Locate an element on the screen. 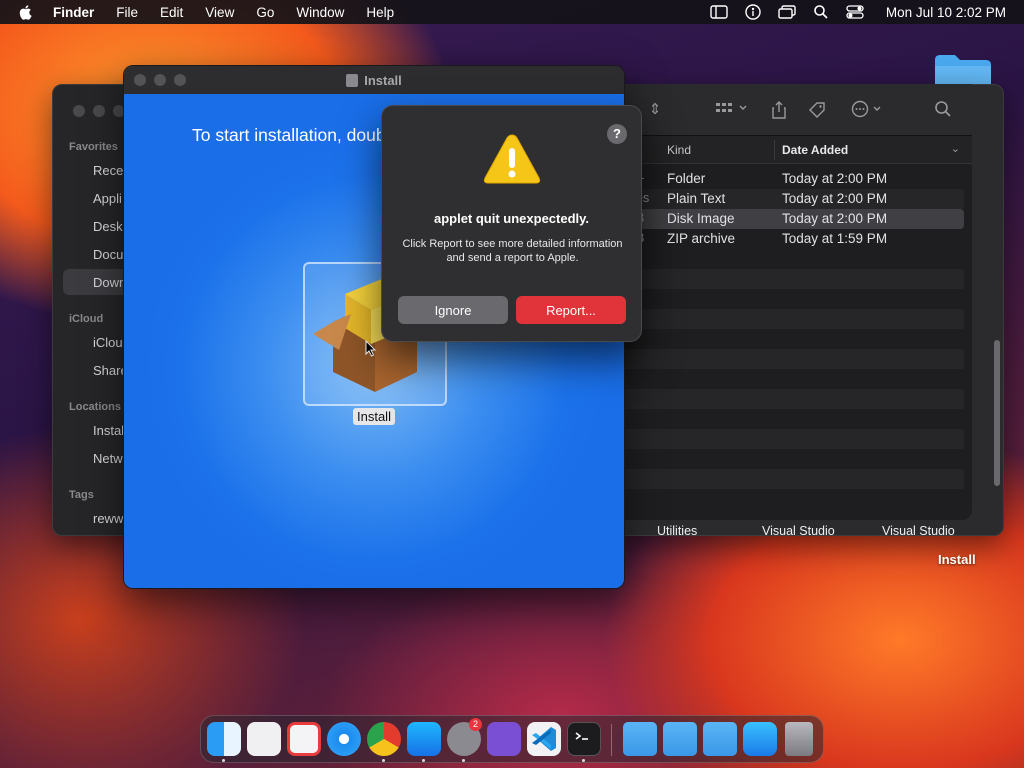  dock-separator is located at coordinates (611, 740).